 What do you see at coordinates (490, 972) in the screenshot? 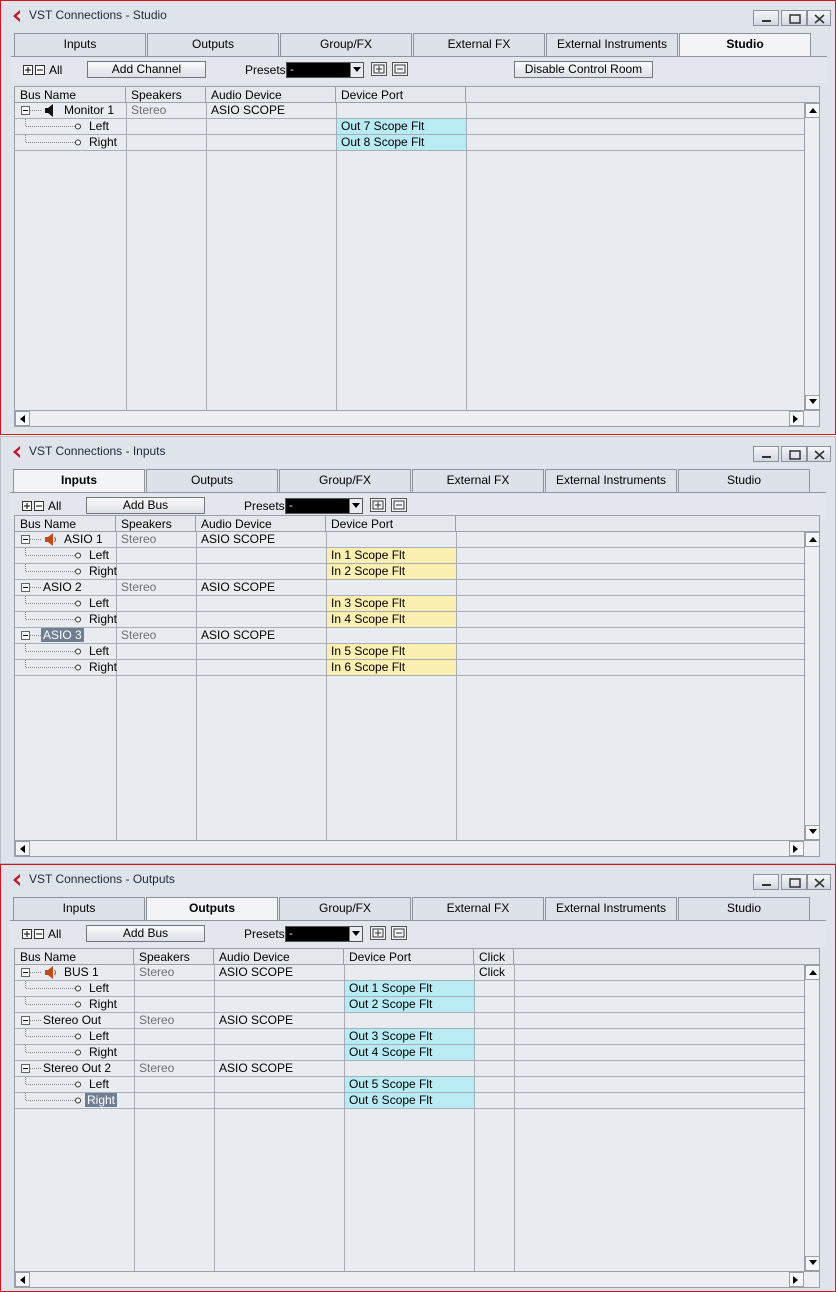
I see `click-value: Click` at bounding box center [490, 972].